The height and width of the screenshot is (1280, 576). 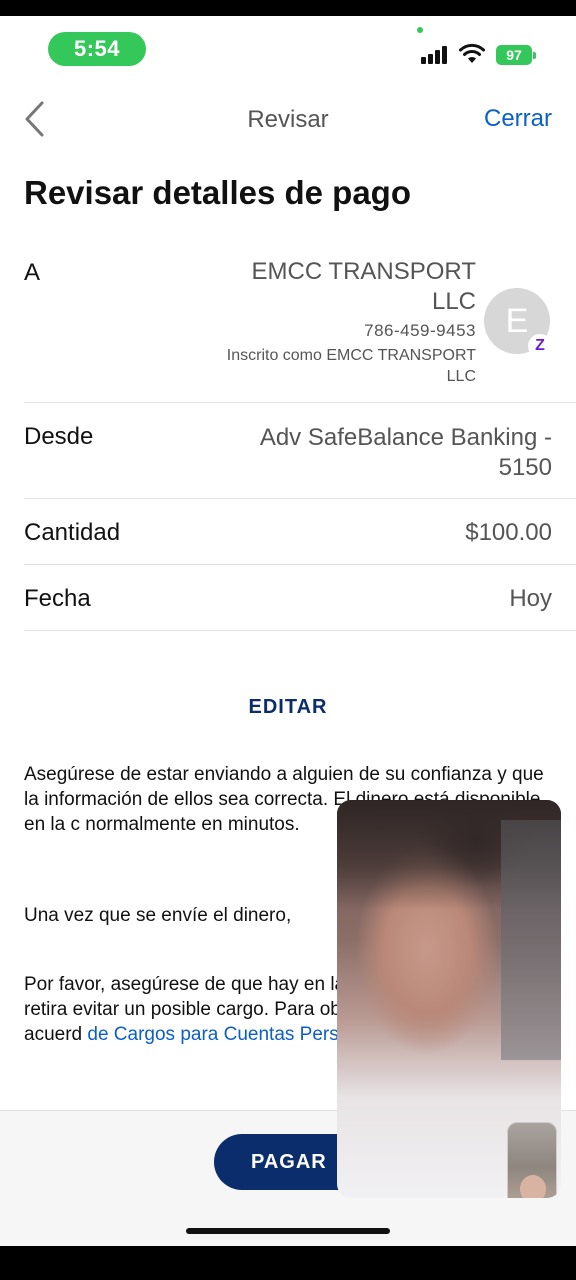 What do you see at coordinates (288, 1231) in the screenshot?
I see `home-indicator` at bounding box center [288, 1231].